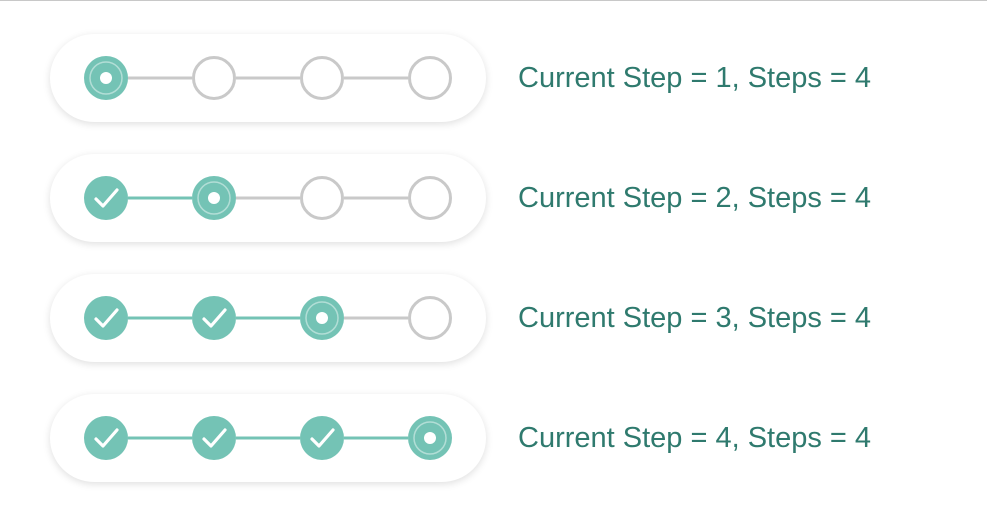  I want to click on stepper-caption: Current Step = 3, Steps = 4, so click(695, 318).